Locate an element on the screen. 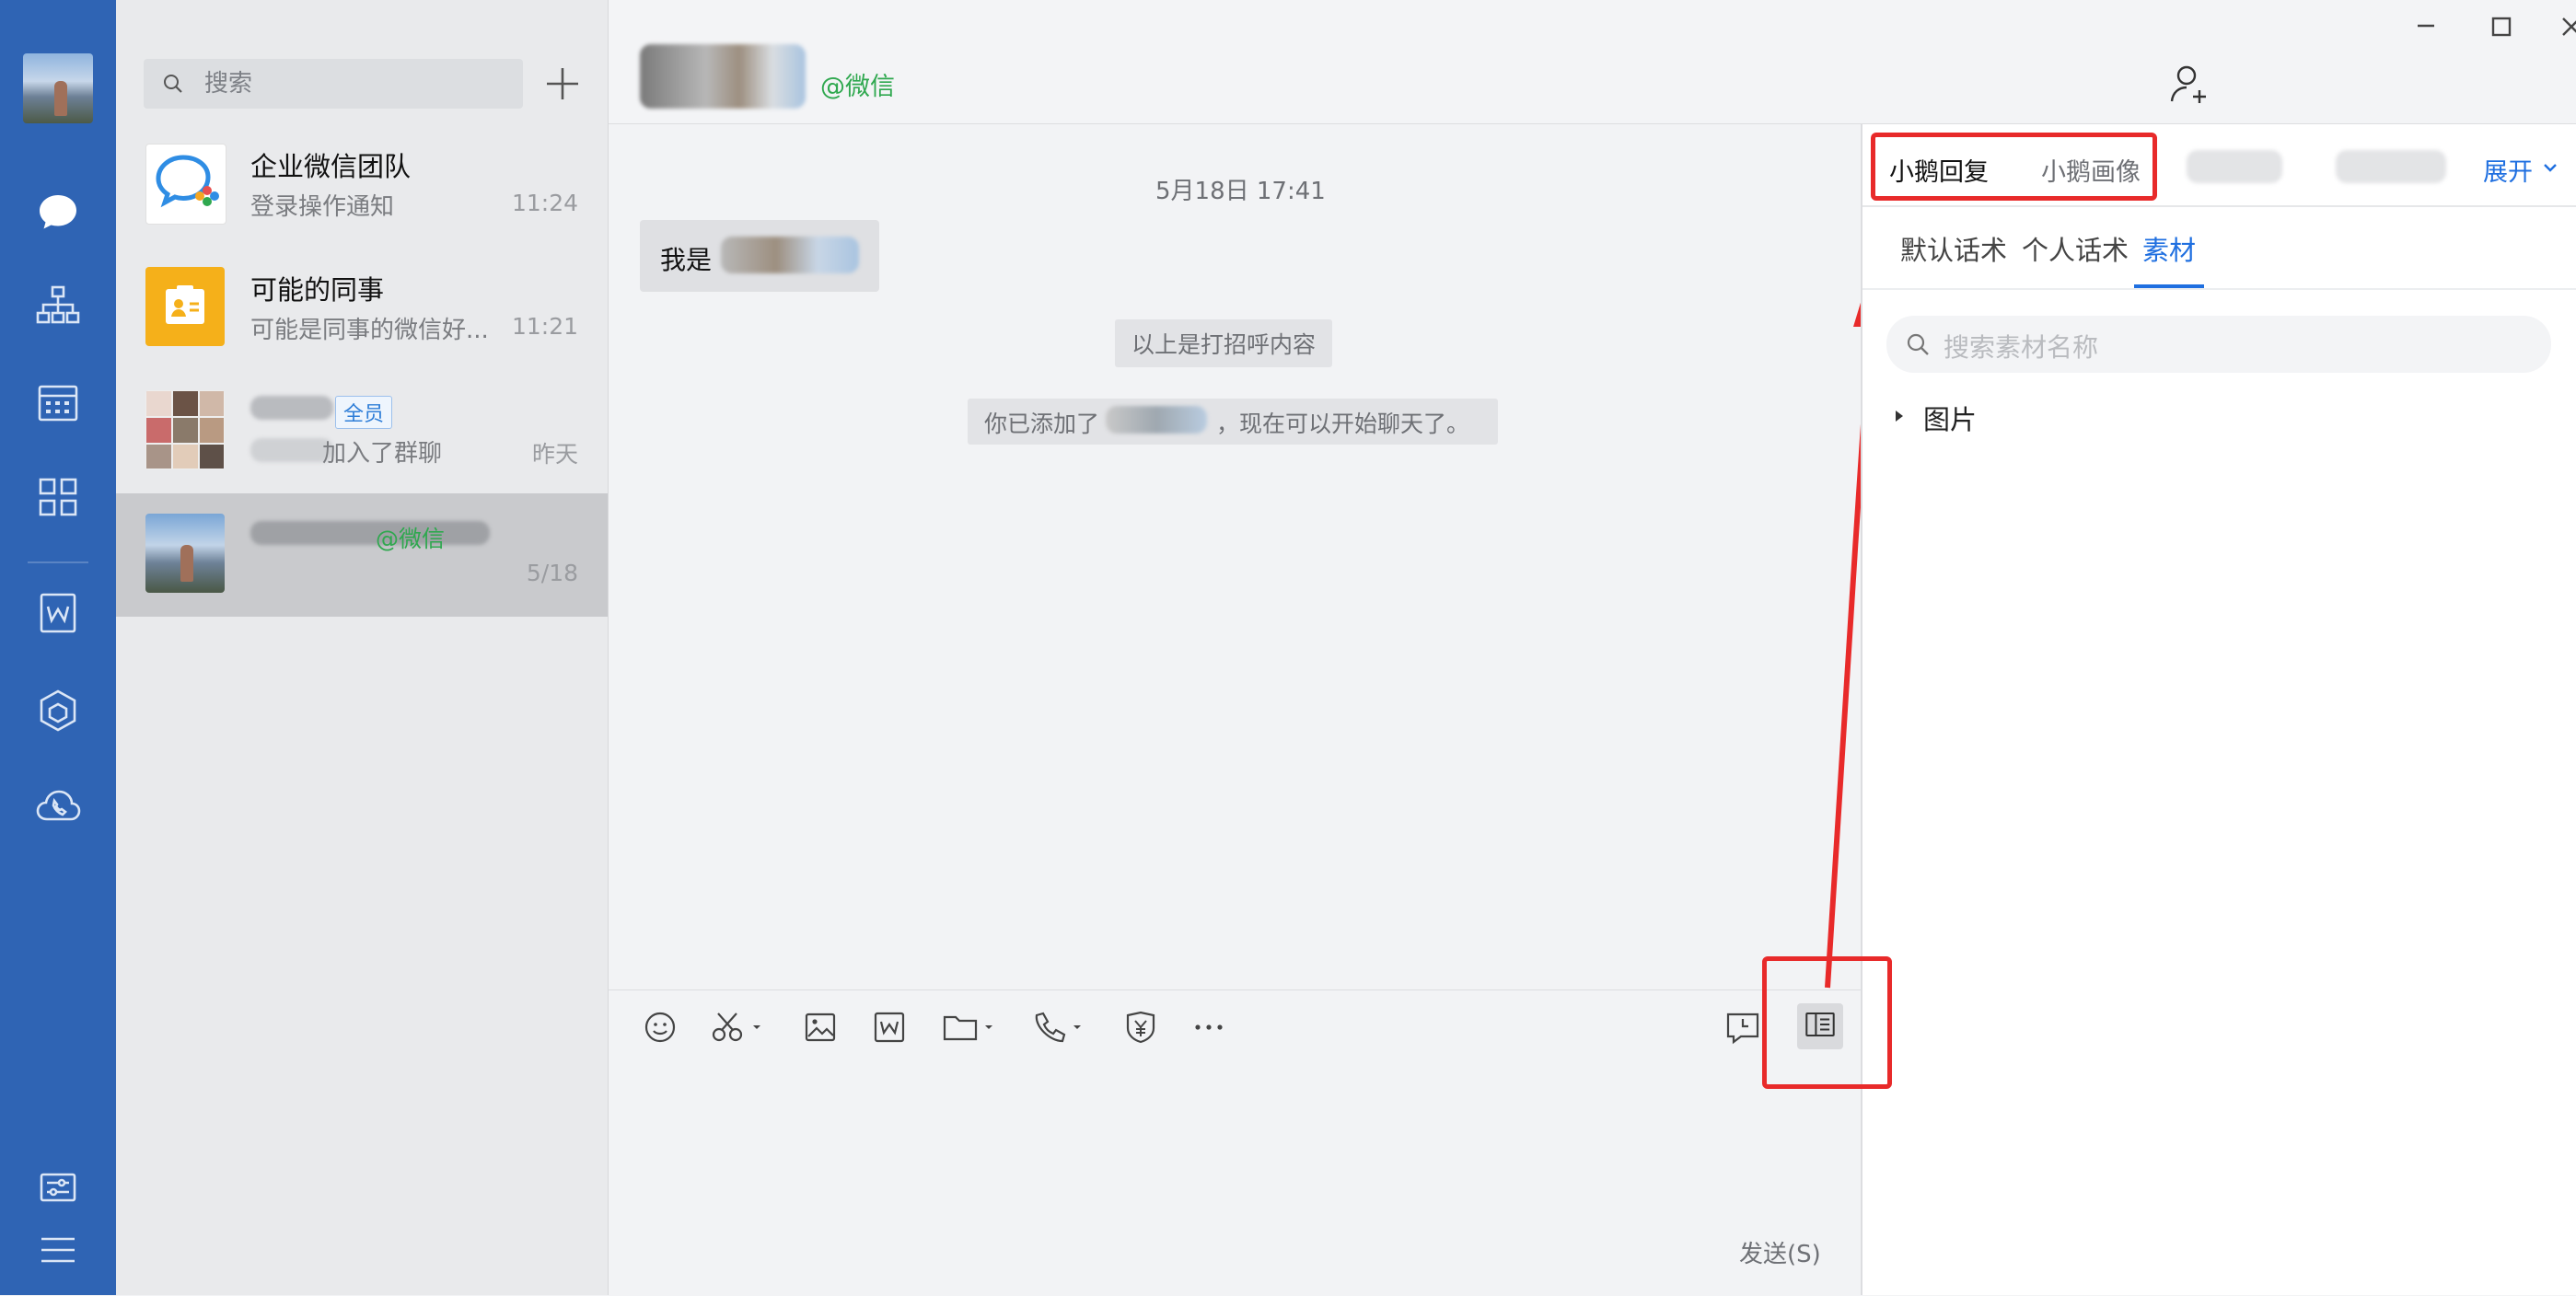  menu-icon is located at coordinates (58, 1250).